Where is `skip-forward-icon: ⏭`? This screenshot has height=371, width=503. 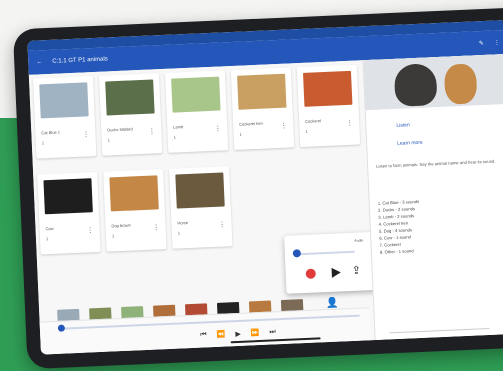 skip-forward-icon: ⏭ is located at coordinates (272, 332).